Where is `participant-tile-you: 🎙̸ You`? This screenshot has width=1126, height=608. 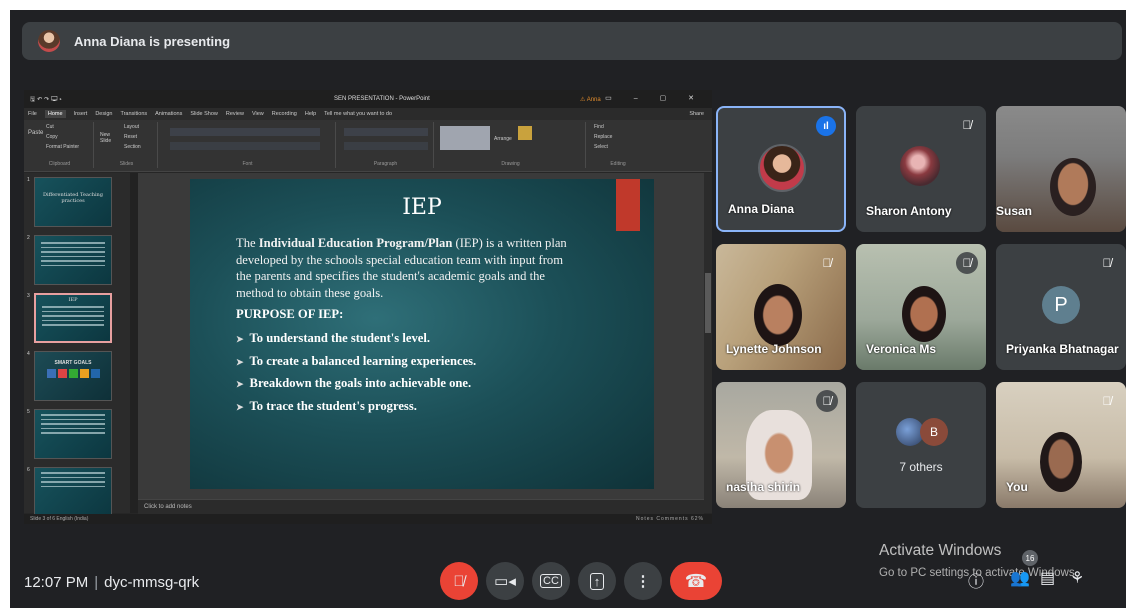
participant-tile-you: 🎙̸ You is located at coordinates (1061, 445).